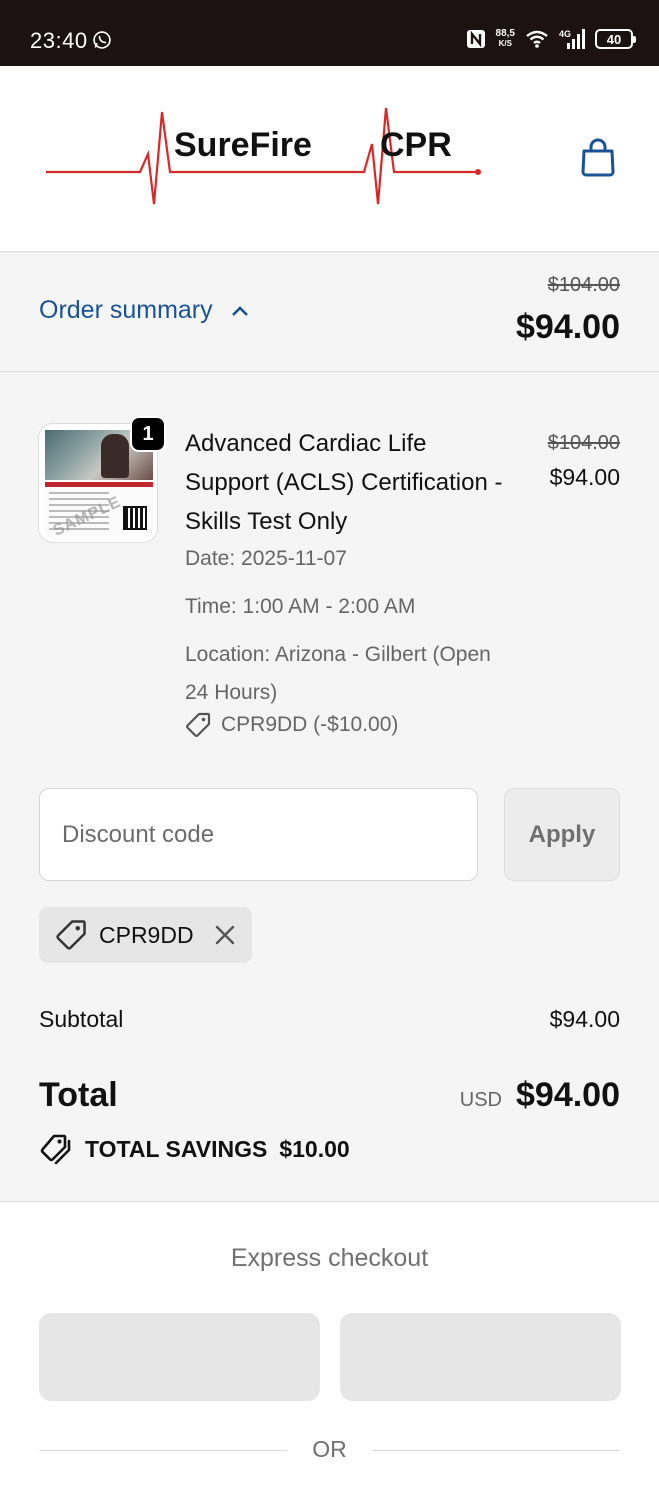  I want to click on subtotal-value: $94.00, so click(584, 1019).